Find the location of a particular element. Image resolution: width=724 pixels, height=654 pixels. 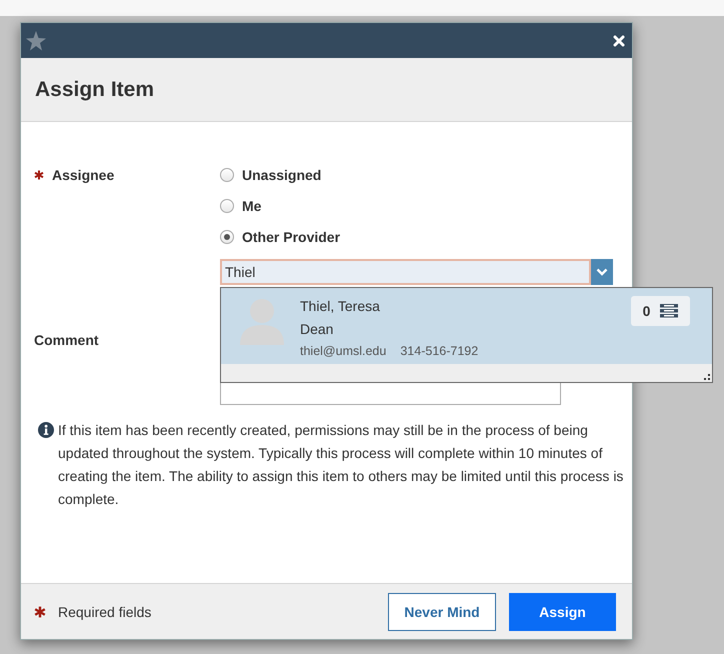

info-message: If this item has been recently created, permissions may still be in the process of being updated throughout the system. Typically this process will complete within 10 minutes of creating the item. The ability to assign this item to others may be limited until this process is complete. is located at coordinates (341, 465).